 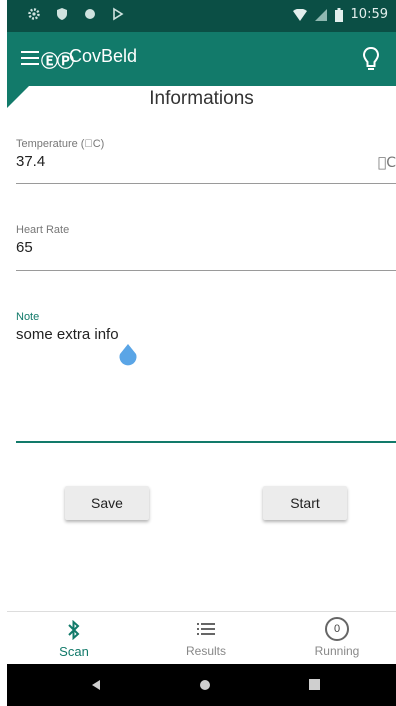 What do you see at coordinates (299, 14) in the screenshot?
I see `wifi-icon` at bounding box center [299, 14].